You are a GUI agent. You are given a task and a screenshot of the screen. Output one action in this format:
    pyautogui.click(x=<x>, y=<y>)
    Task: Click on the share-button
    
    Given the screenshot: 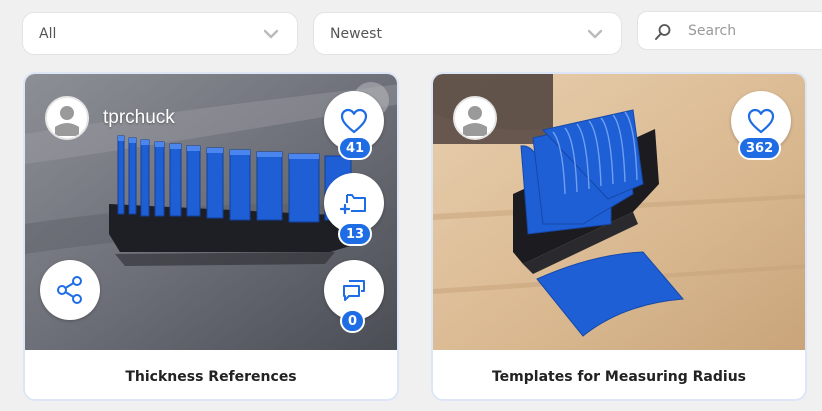 What is the action you would take?
    pyautogui.click(x=70, y=290)
    